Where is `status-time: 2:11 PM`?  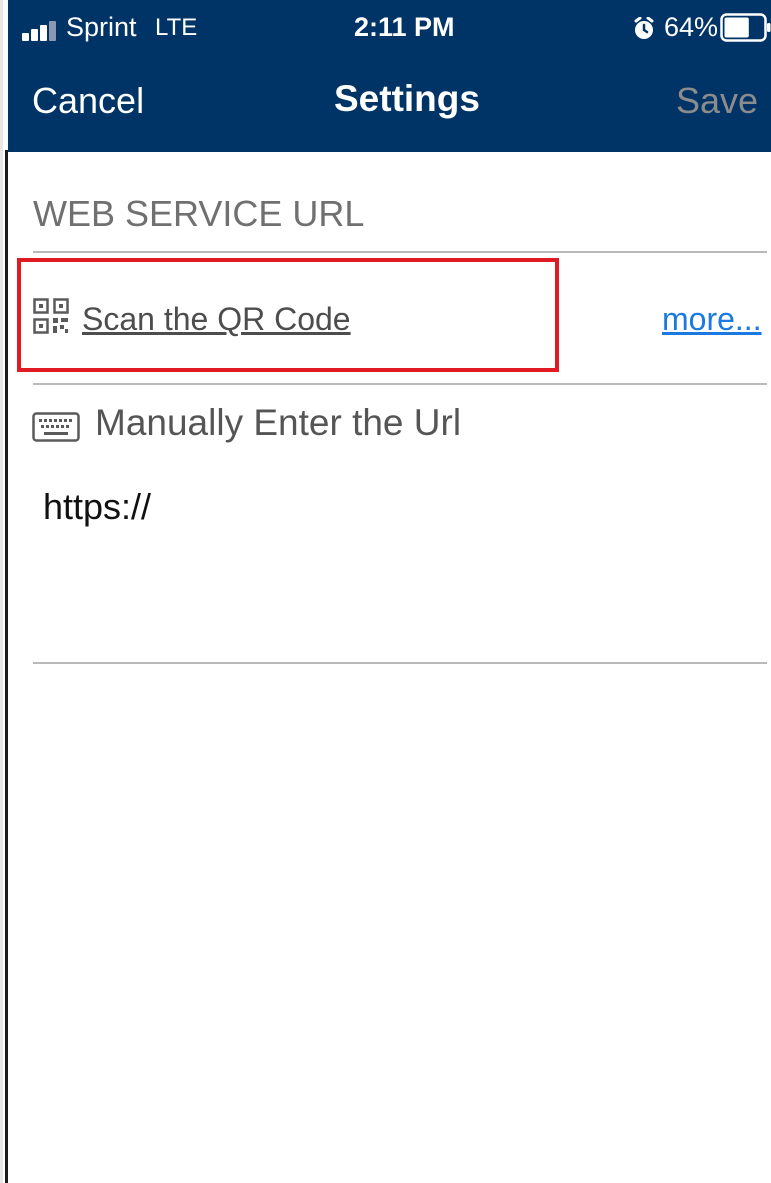
status-time: 2:11 PM is located at coordinates (404, 27).